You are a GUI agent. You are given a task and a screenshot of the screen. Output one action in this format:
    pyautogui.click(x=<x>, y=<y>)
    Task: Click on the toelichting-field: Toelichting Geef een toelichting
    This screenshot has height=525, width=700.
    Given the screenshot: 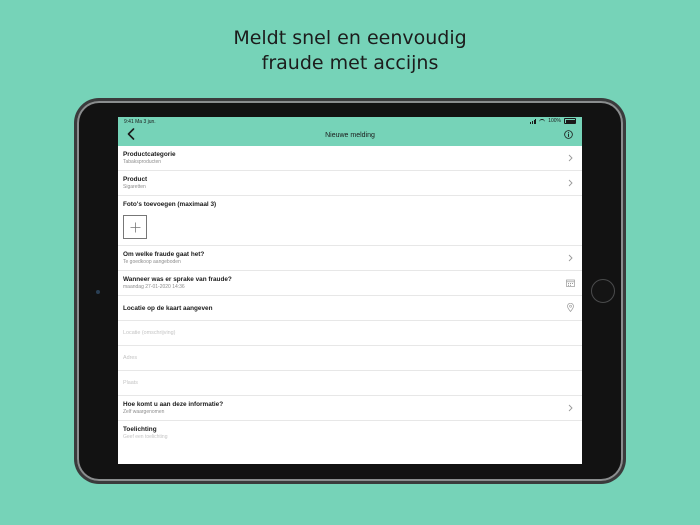 What is the action you would take?
    pyautogui.click(x=350, y=441)
    